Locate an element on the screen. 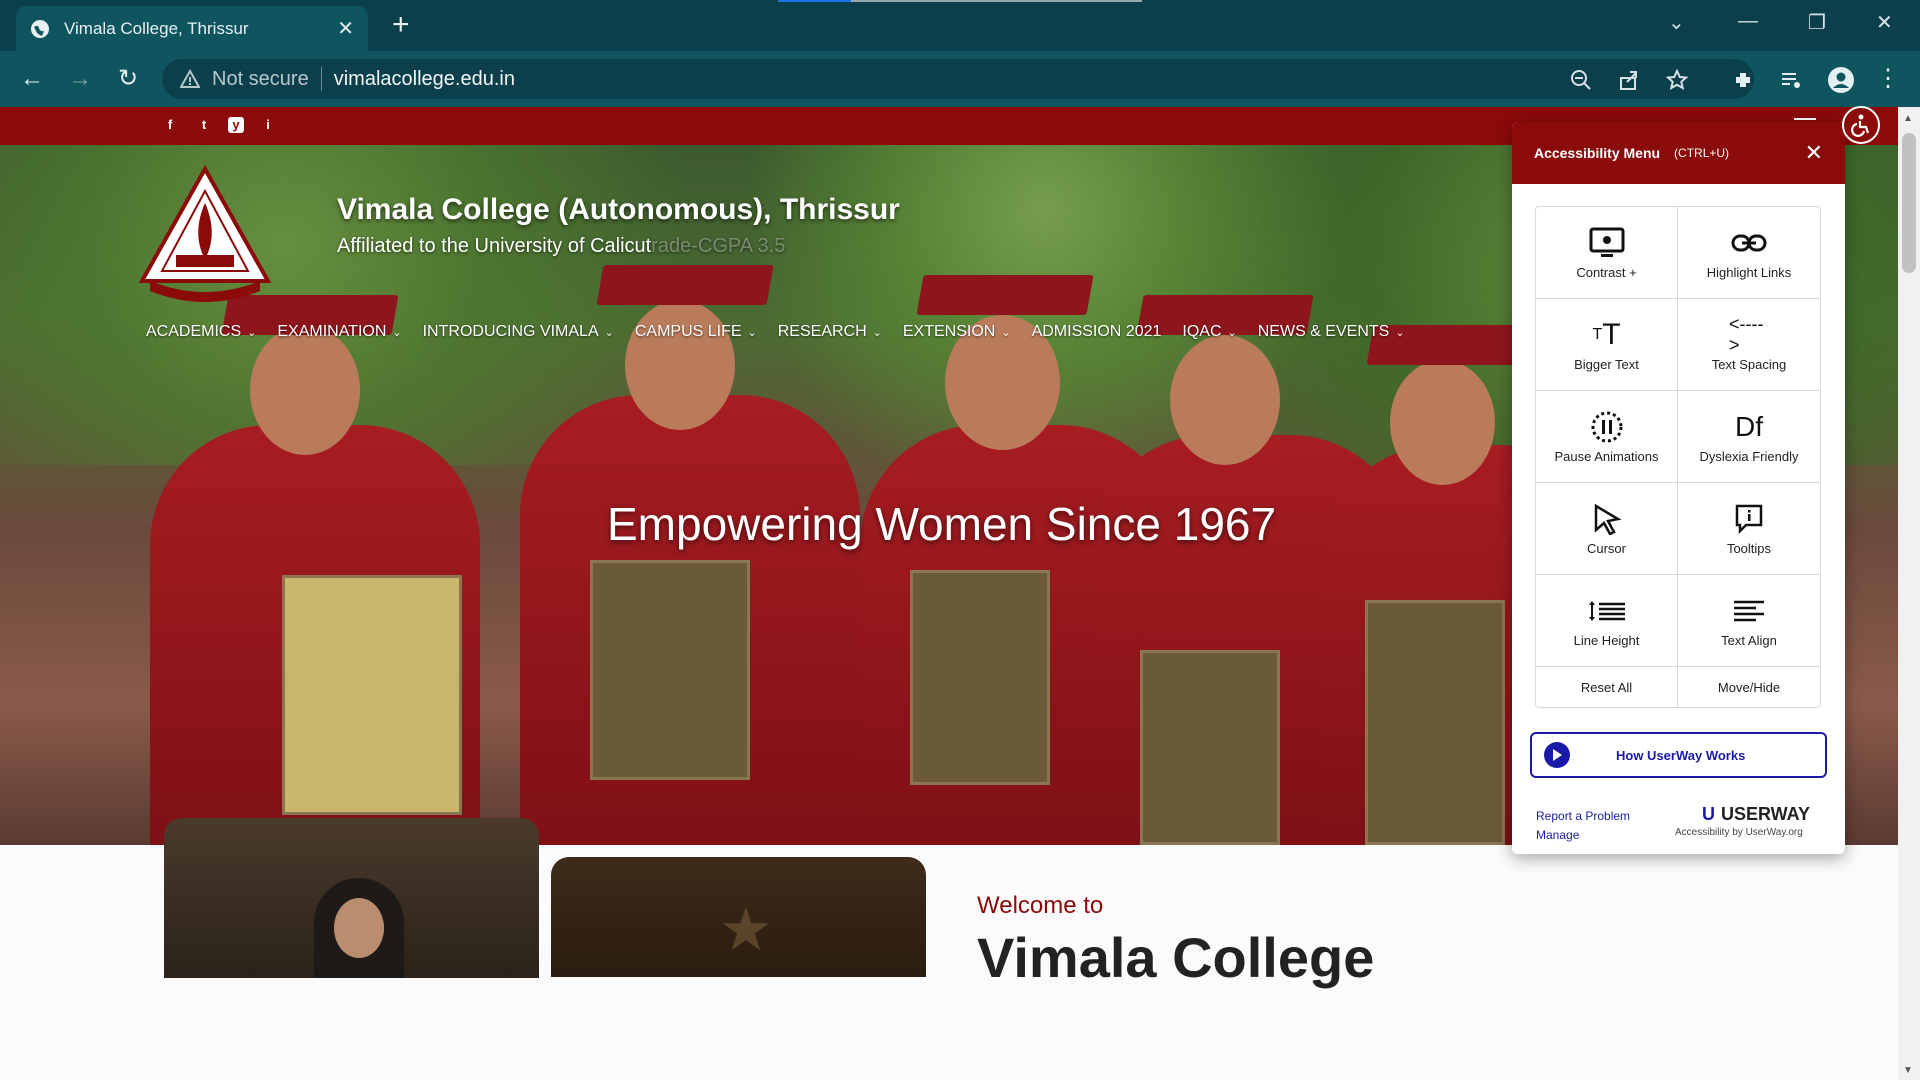  option-text-spacing: <----> Text Spacing is located at coordinates (1749, 345).